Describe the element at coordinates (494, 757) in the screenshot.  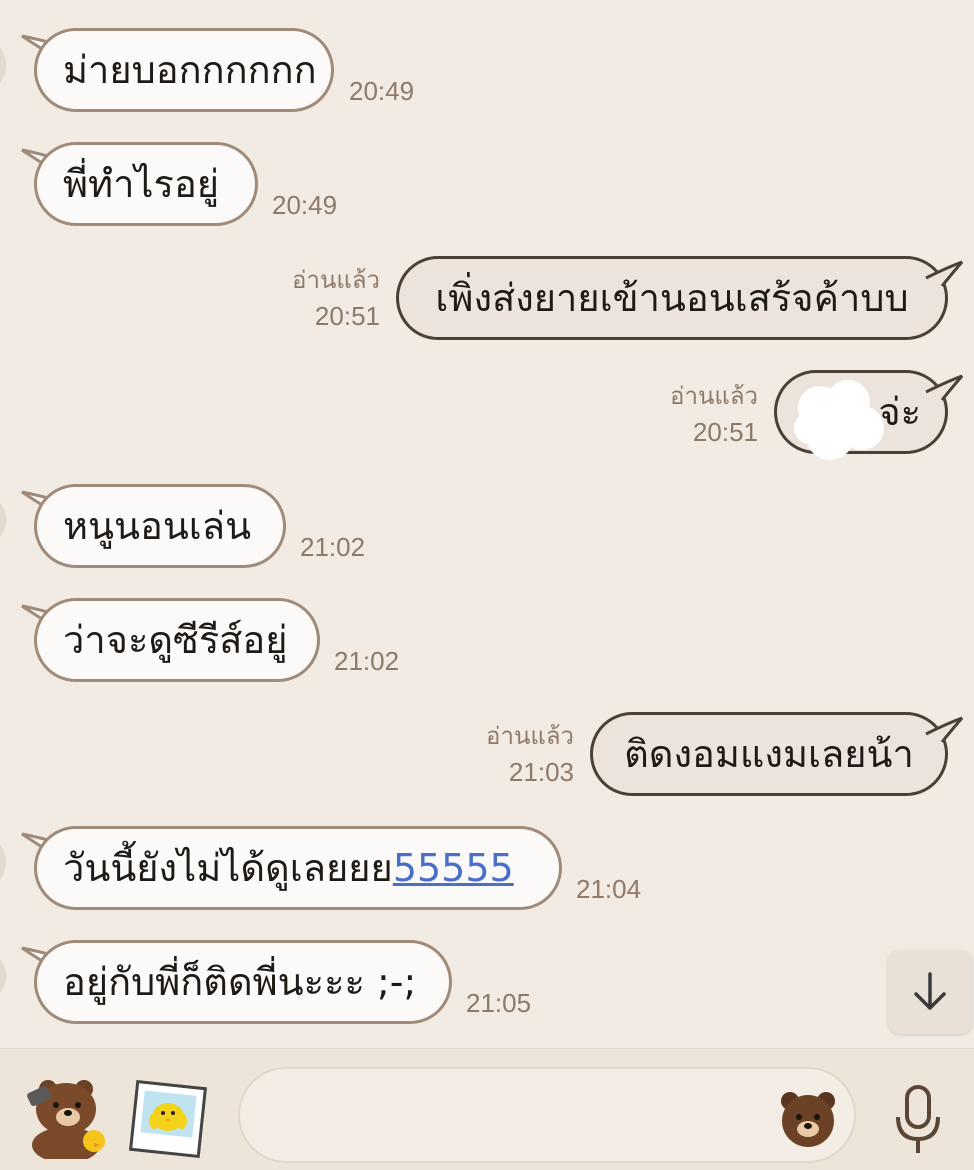
I see `message-meta: อ่านแล้ว 21:03` at that location.